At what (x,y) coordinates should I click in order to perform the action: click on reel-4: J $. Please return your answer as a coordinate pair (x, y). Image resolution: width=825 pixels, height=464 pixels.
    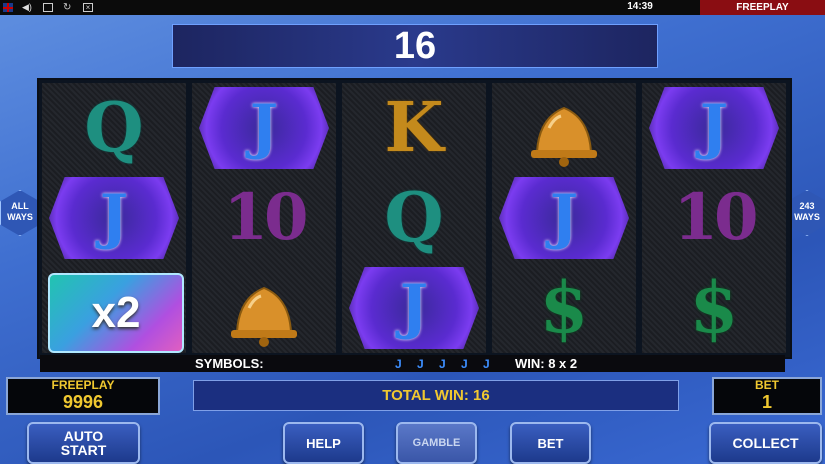
    Looking at the image, I should click on (564, 218).